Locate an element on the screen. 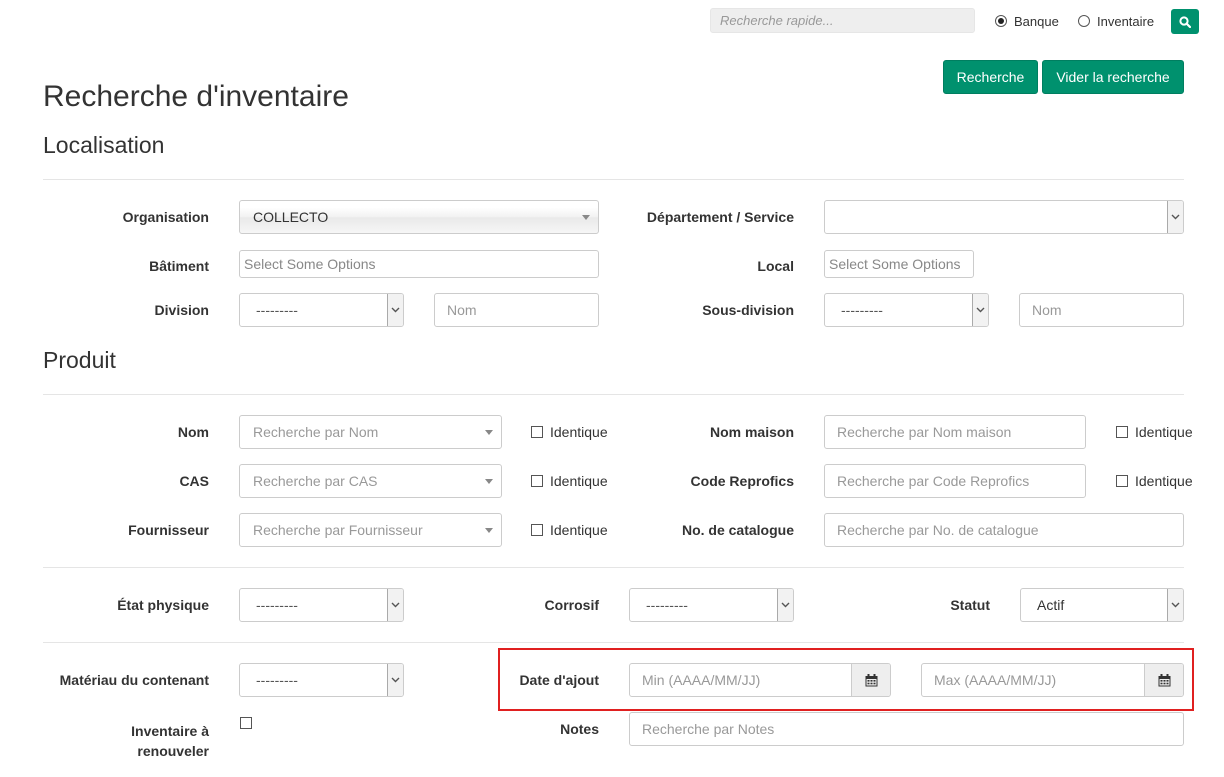 Image resolution: width=1224 pixels, height=777 pixels. nom-identique-checkbox: Identique is located at coordinates (569, 432).